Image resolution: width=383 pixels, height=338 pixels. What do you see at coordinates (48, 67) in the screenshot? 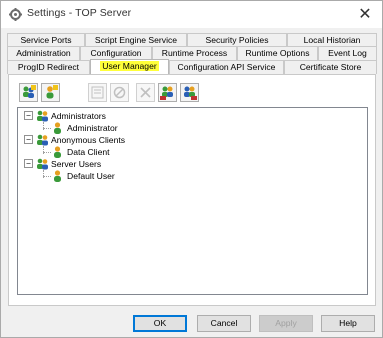
I see `tab-progid-redirect: ProgID Redirect` at bounding box center [48, 67].